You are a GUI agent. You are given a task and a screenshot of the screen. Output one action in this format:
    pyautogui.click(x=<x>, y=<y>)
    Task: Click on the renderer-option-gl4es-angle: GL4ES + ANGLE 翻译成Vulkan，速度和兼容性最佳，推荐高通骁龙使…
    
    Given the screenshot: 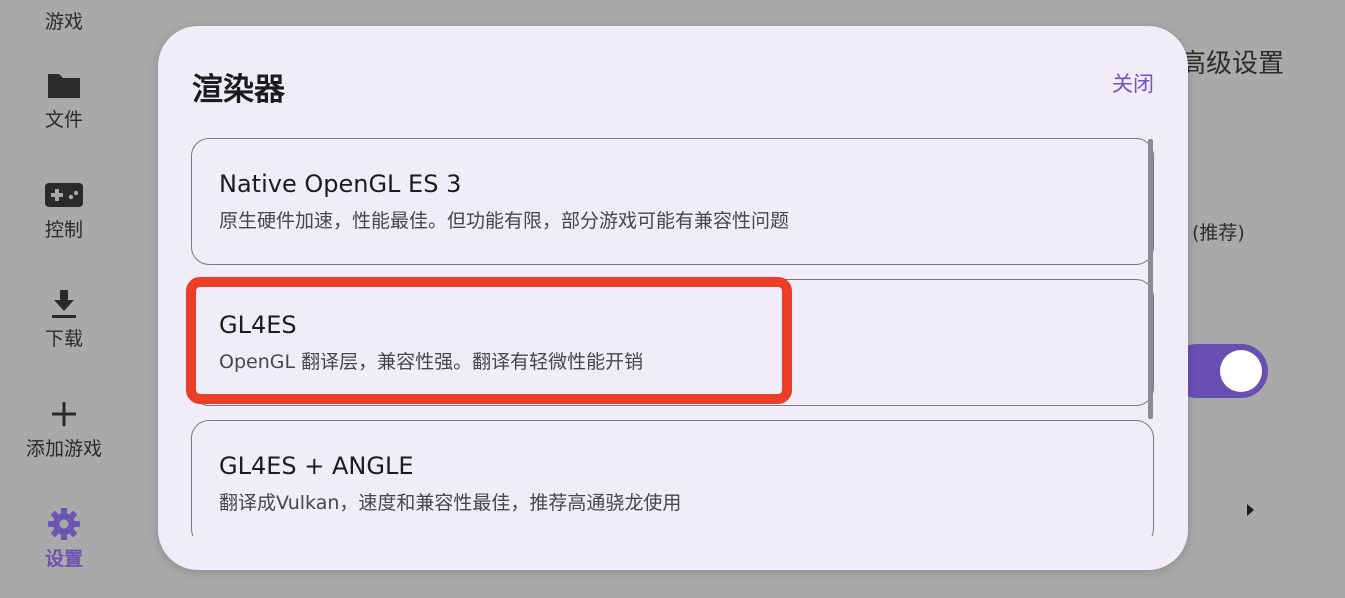 What is the action you would take?
    pyautogui.click(x=672, y=478)
    